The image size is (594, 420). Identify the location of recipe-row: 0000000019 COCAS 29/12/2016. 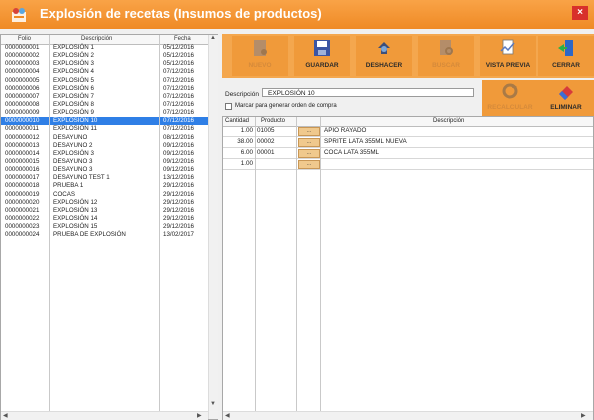
(104, 195).